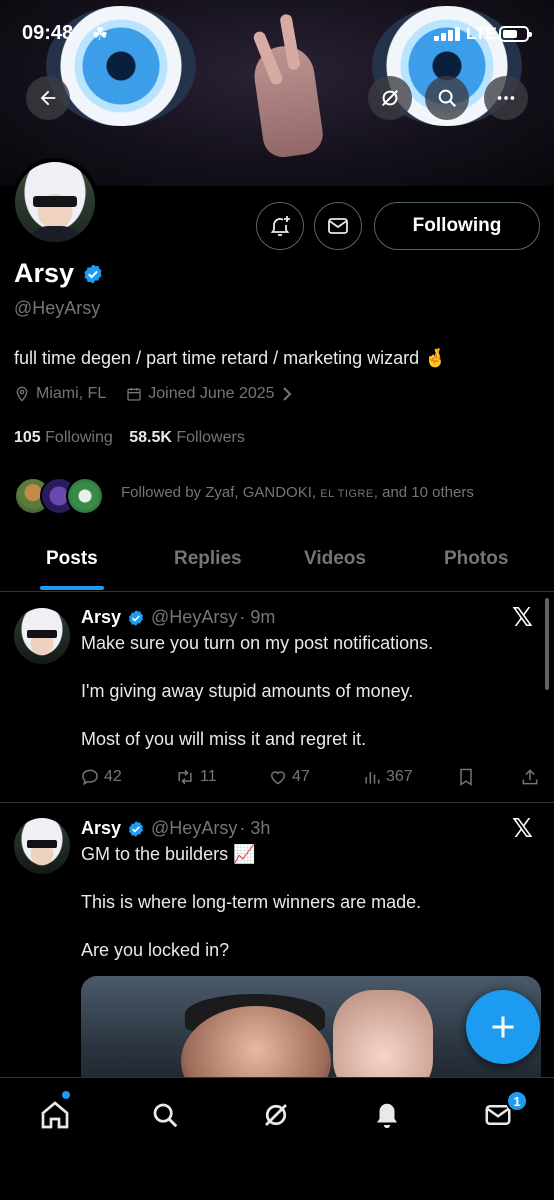 The image size is (554, 1200). Describe the element at coordinates (211, 394) in the screenshot. I see `profile-joined: Joined June 2025` at that location.